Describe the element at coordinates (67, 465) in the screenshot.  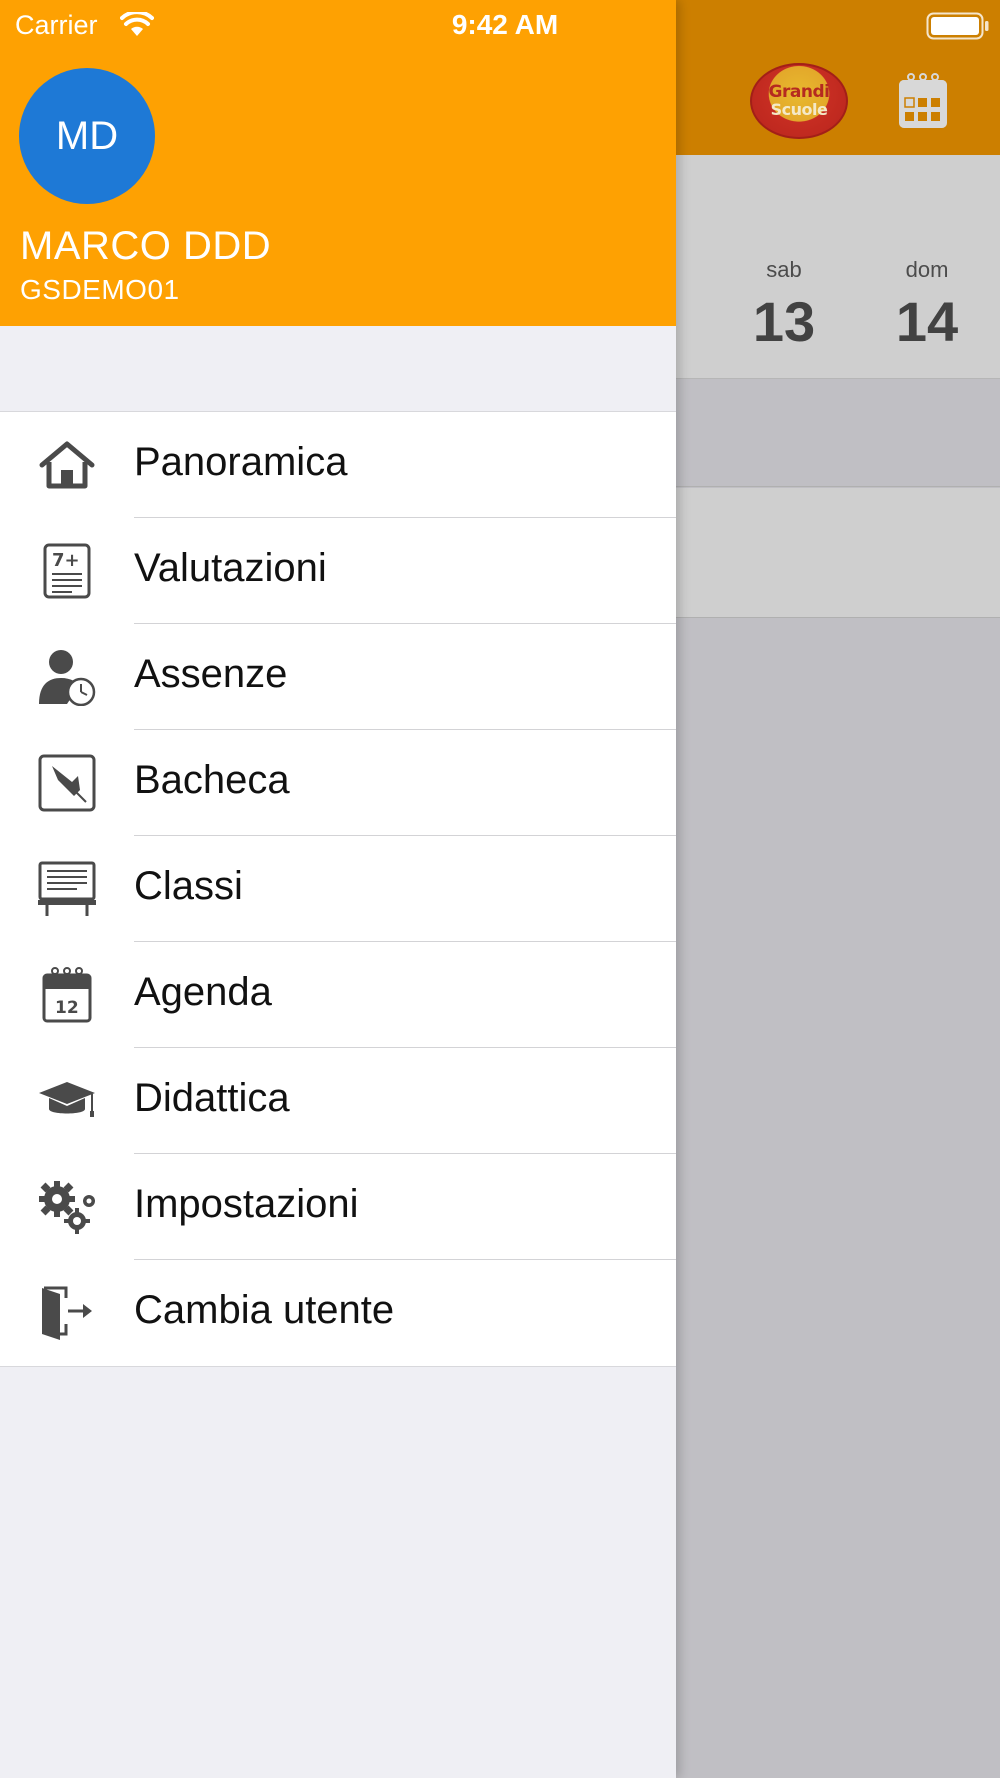
I see `home-icon` at that location.